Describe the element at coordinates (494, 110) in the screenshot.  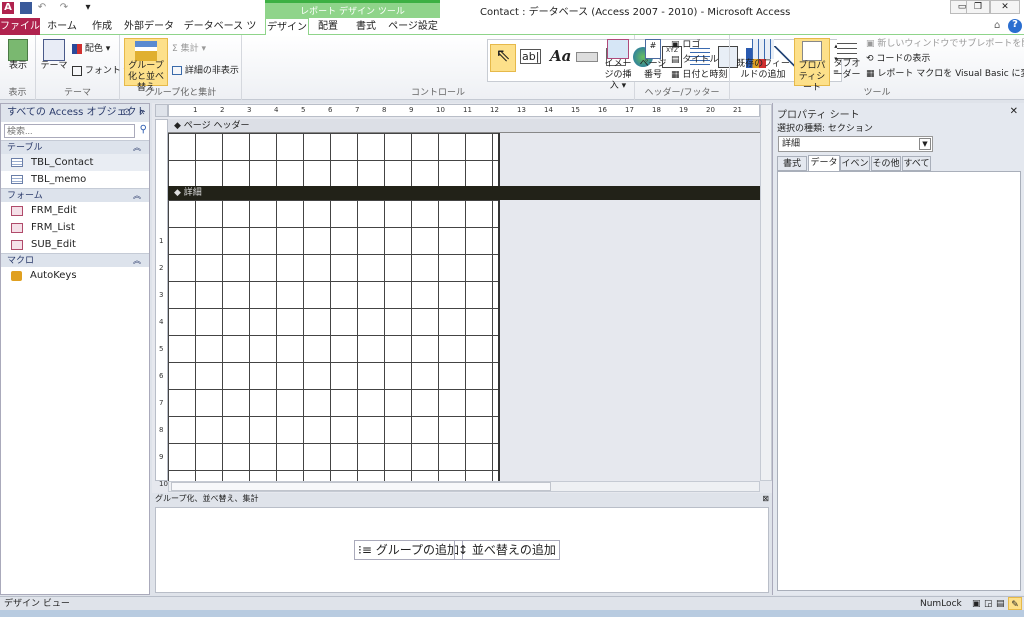
I see `ruler-tick-label: 12` at that location.